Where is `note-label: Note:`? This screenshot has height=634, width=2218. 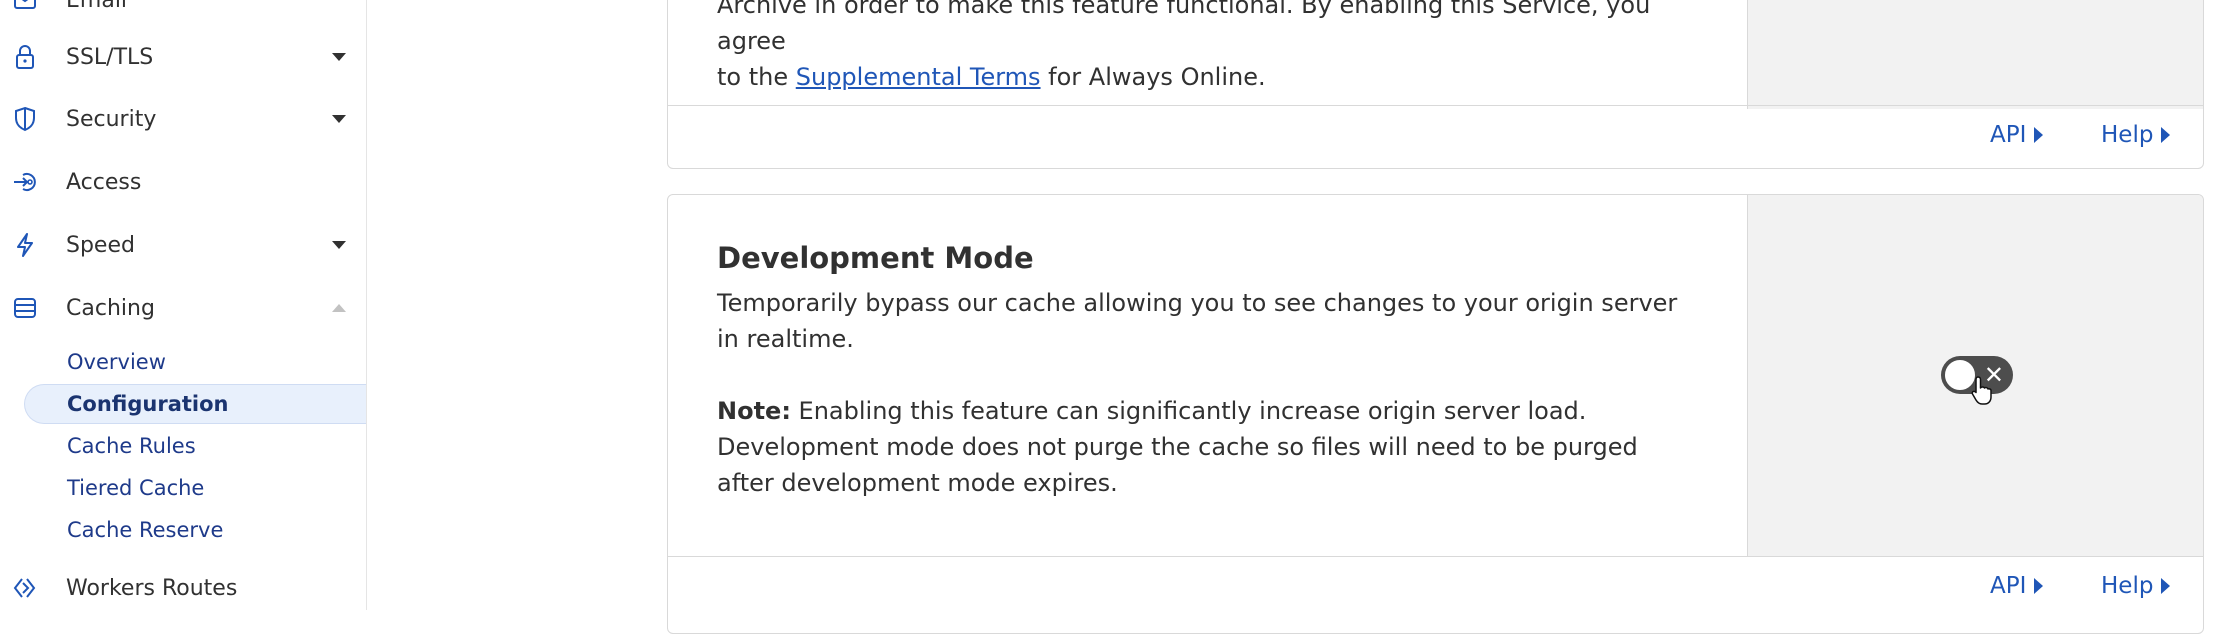 note-label: Note: is located at coordinates (754, 411).